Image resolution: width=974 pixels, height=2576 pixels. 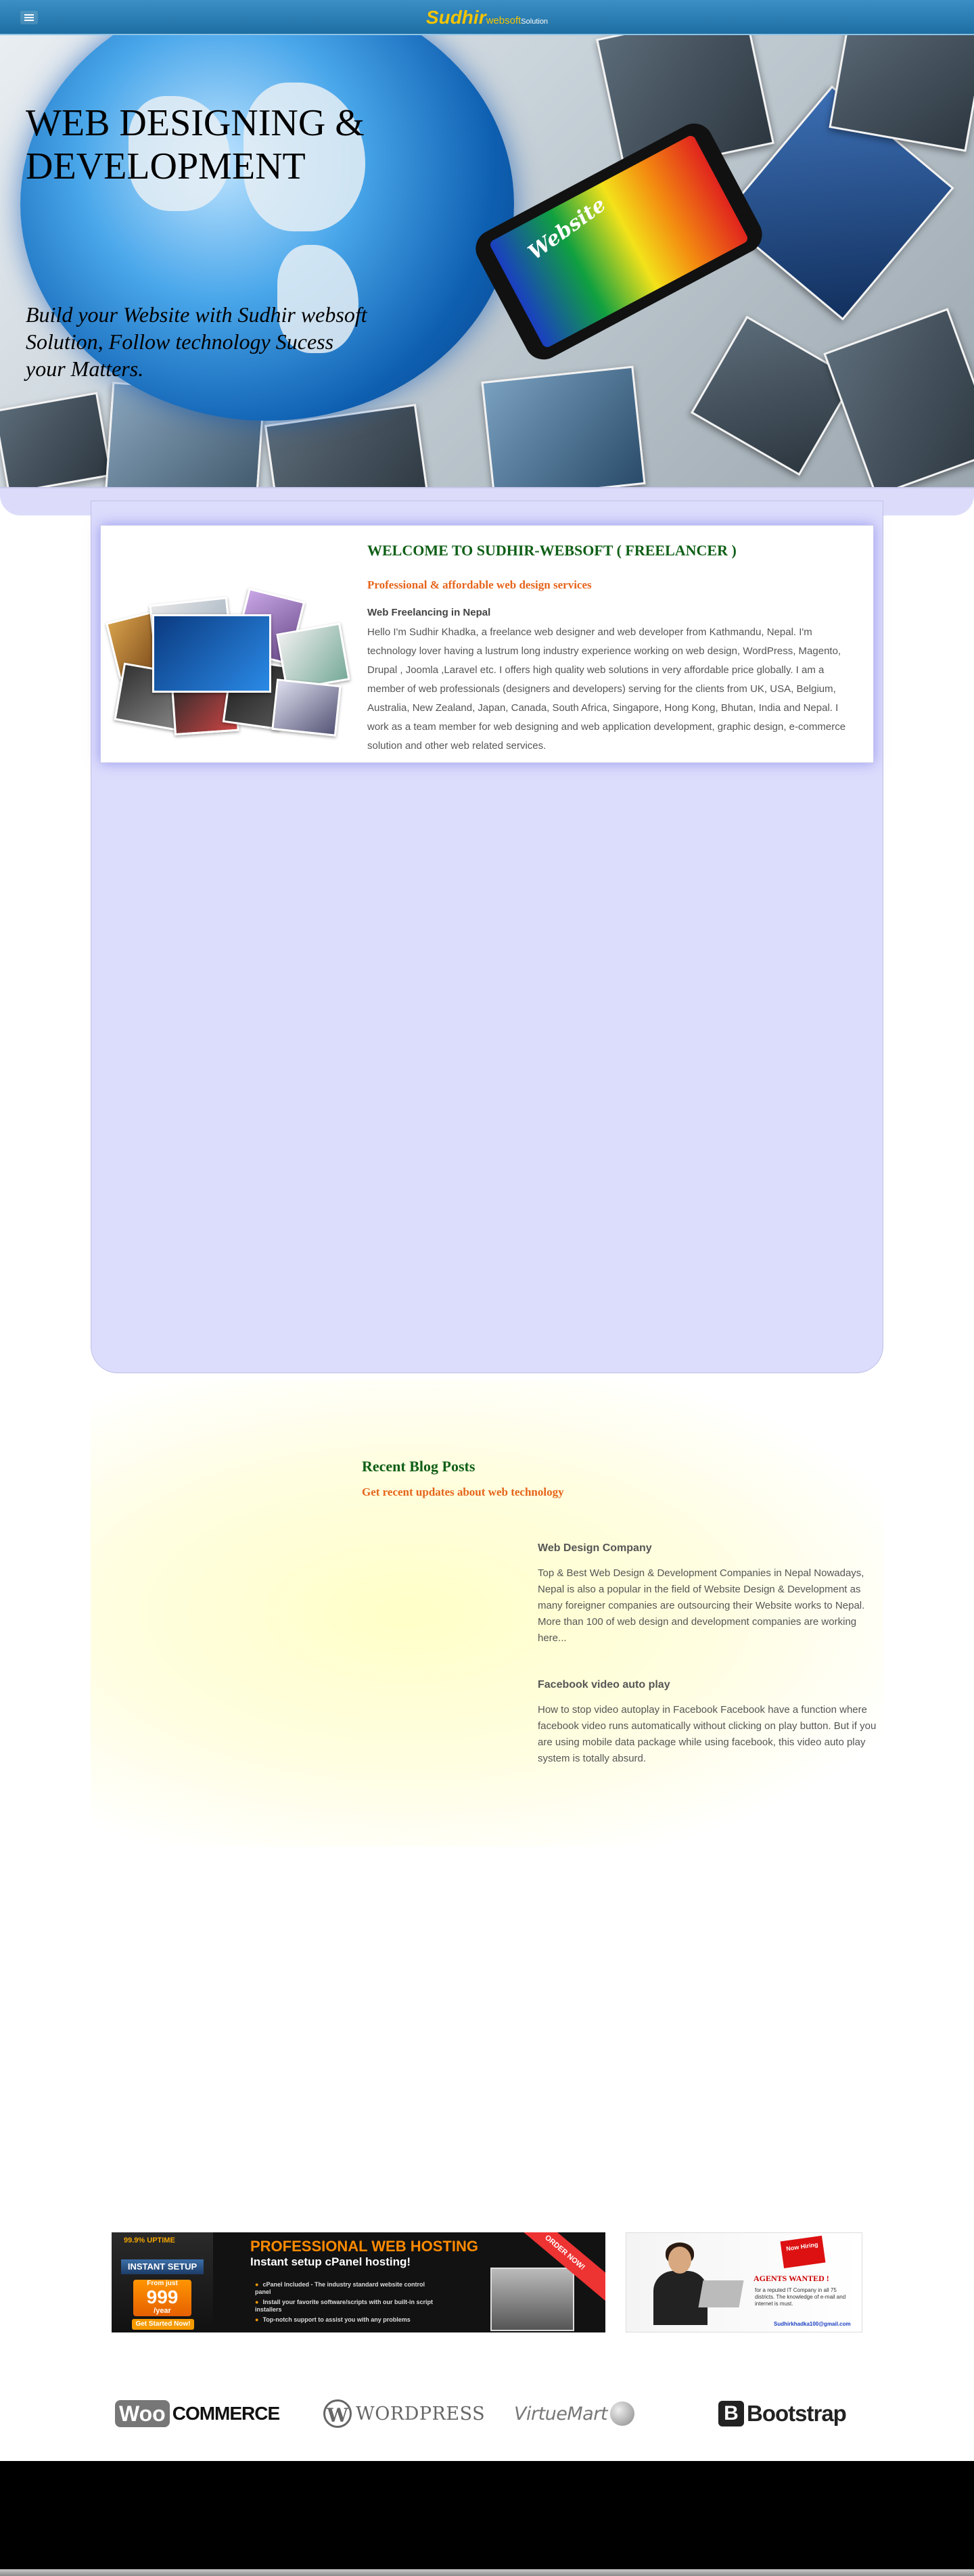 I want to click on bootstrap-icon: B, so click(x=731, y=2413).